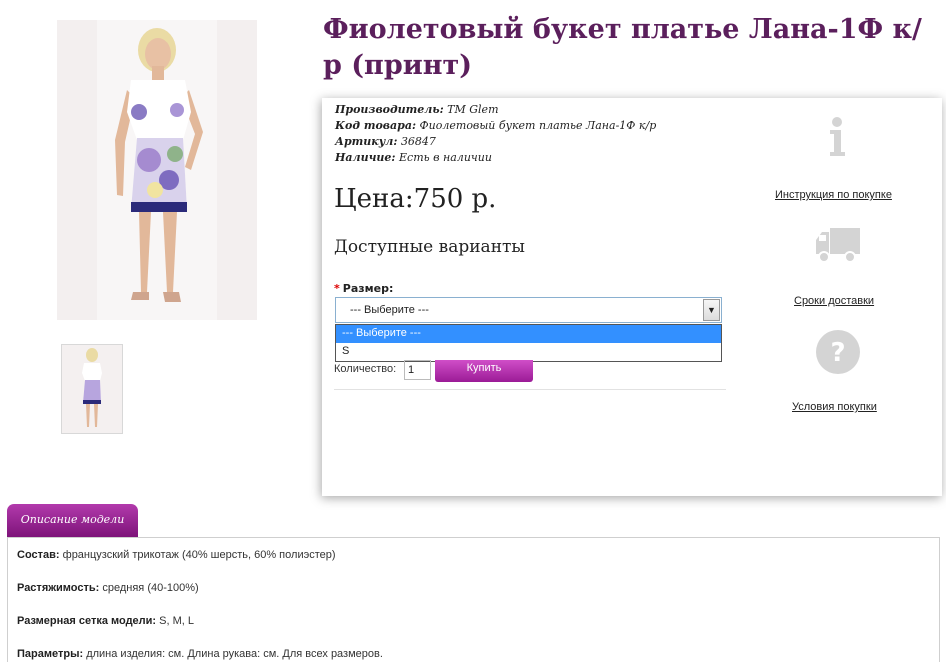  What do you see at coordinates (58, 588) in the screenshot?
I see `desc-stretch-label: Растяжимость:` at bounding box center [58, 588].